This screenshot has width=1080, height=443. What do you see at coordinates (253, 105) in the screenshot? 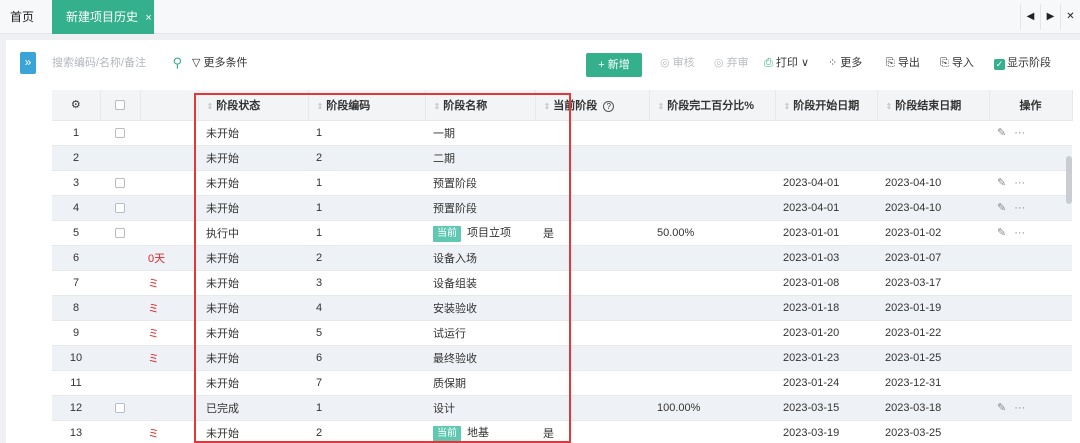
I see `header-status: ⇕ 阶段状态` at bounding box center [253, 105].